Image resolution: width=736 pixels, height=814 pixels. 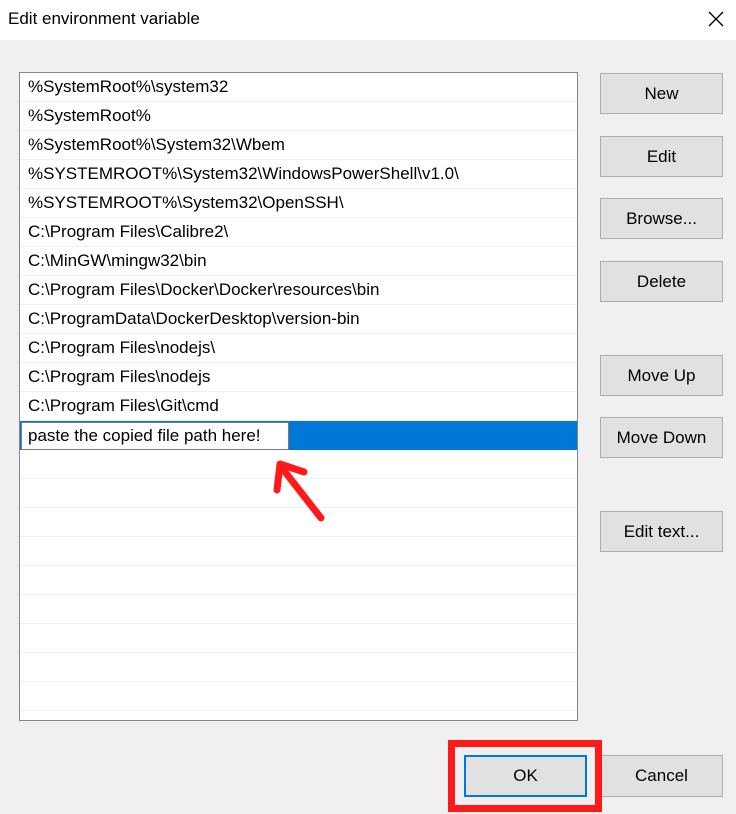 What do you see at coordinates (661, 281) in the screenshot?
I see `delete-button: Delete` at bounding box center [661, 281].